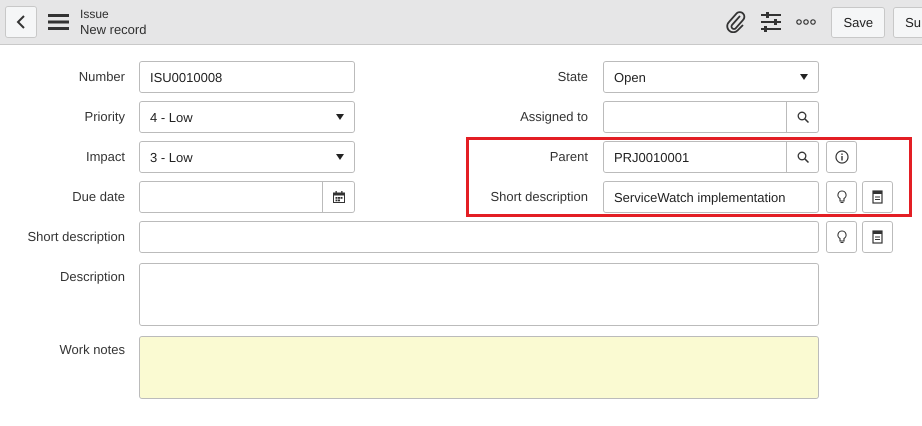 The height and width of the screenshot is (426, 922). I want to click on field-label: Priority, so click(105, 116).